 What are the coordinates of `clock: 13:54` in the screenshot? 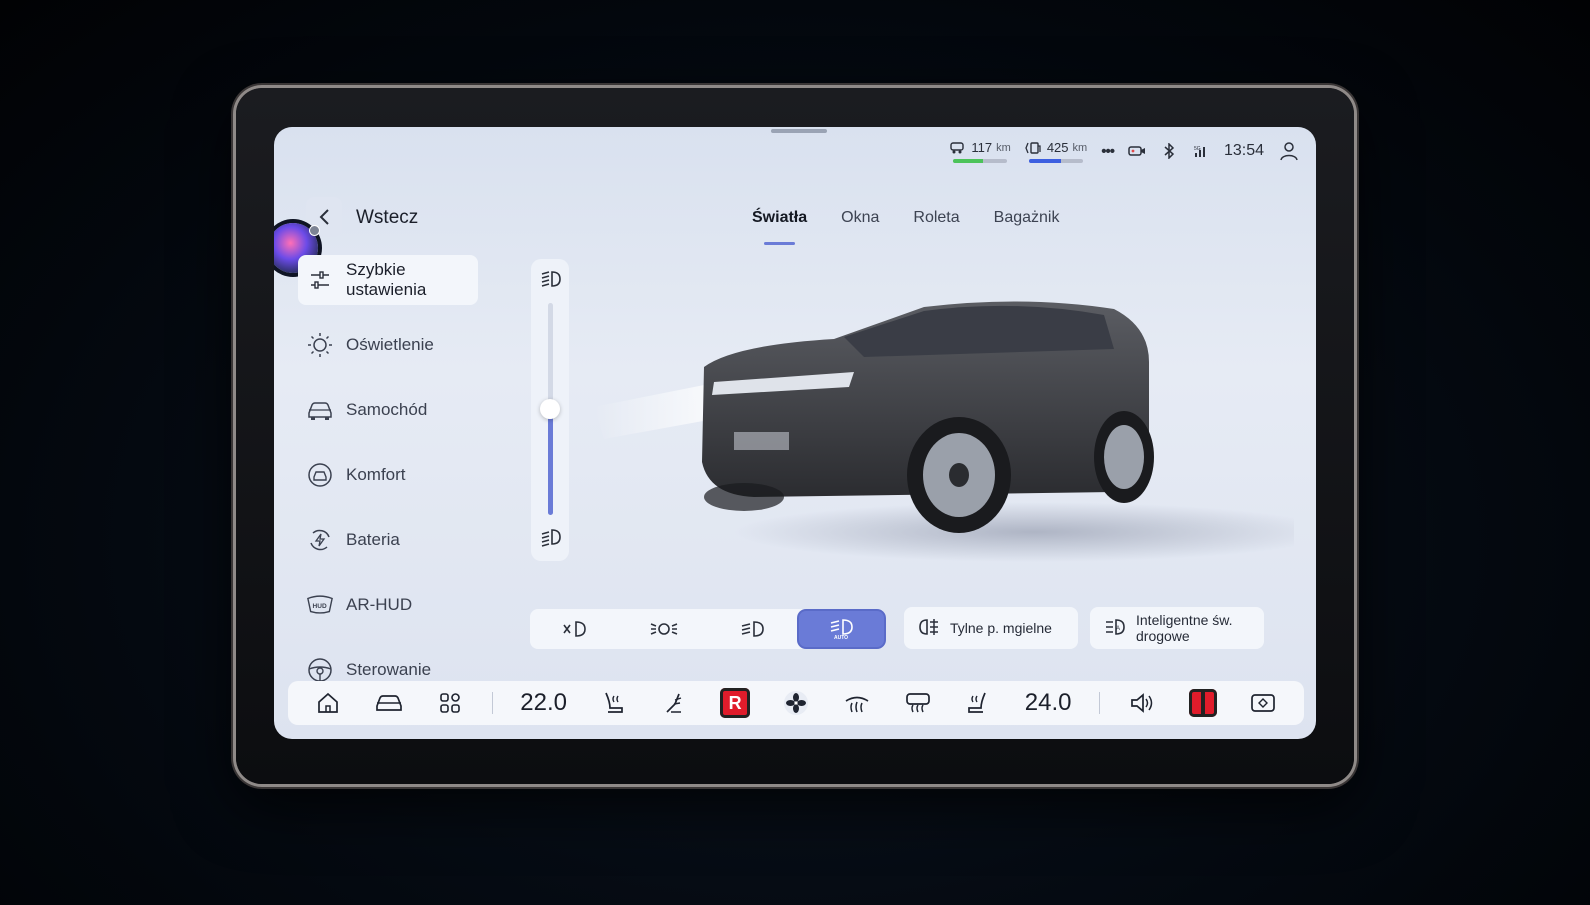 It's located at (1243, 150).